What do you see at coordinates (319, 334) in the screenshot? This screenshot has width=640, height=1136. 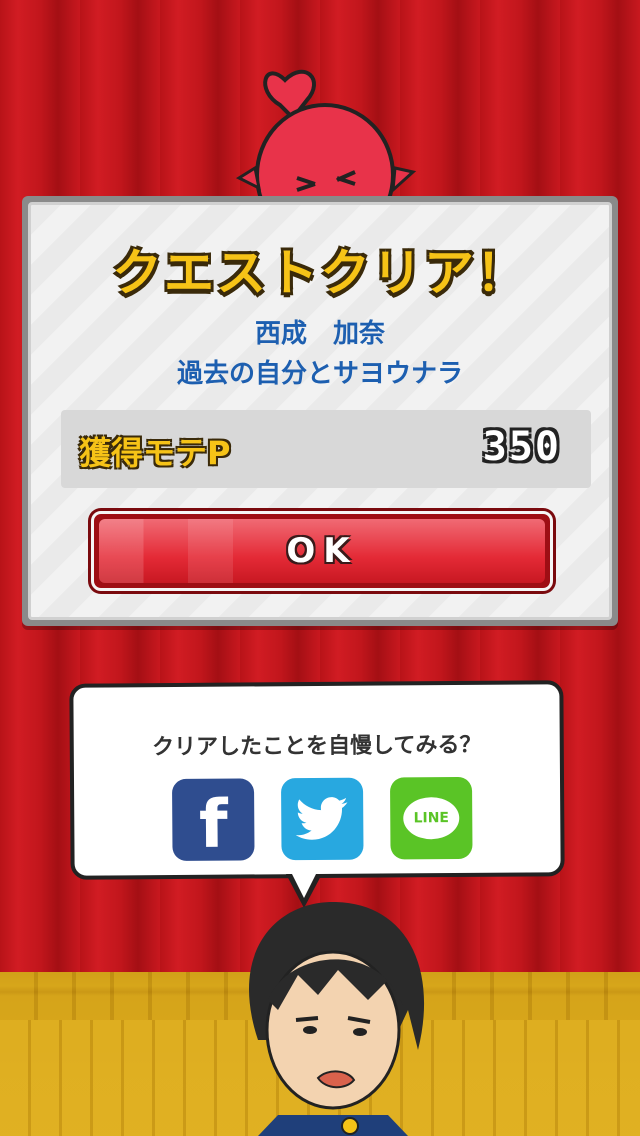 I see `character-name: 西成 加奈` at bounding box center [319, 334].